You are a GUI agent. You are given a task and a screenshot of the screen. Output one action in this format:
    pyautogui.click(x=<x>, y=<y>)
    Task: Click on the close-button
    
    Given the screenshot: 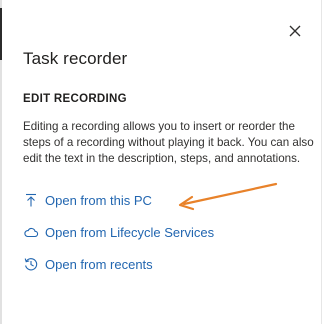 What is the action you would take?
    pyautogui.click(x=295, y=31)
    